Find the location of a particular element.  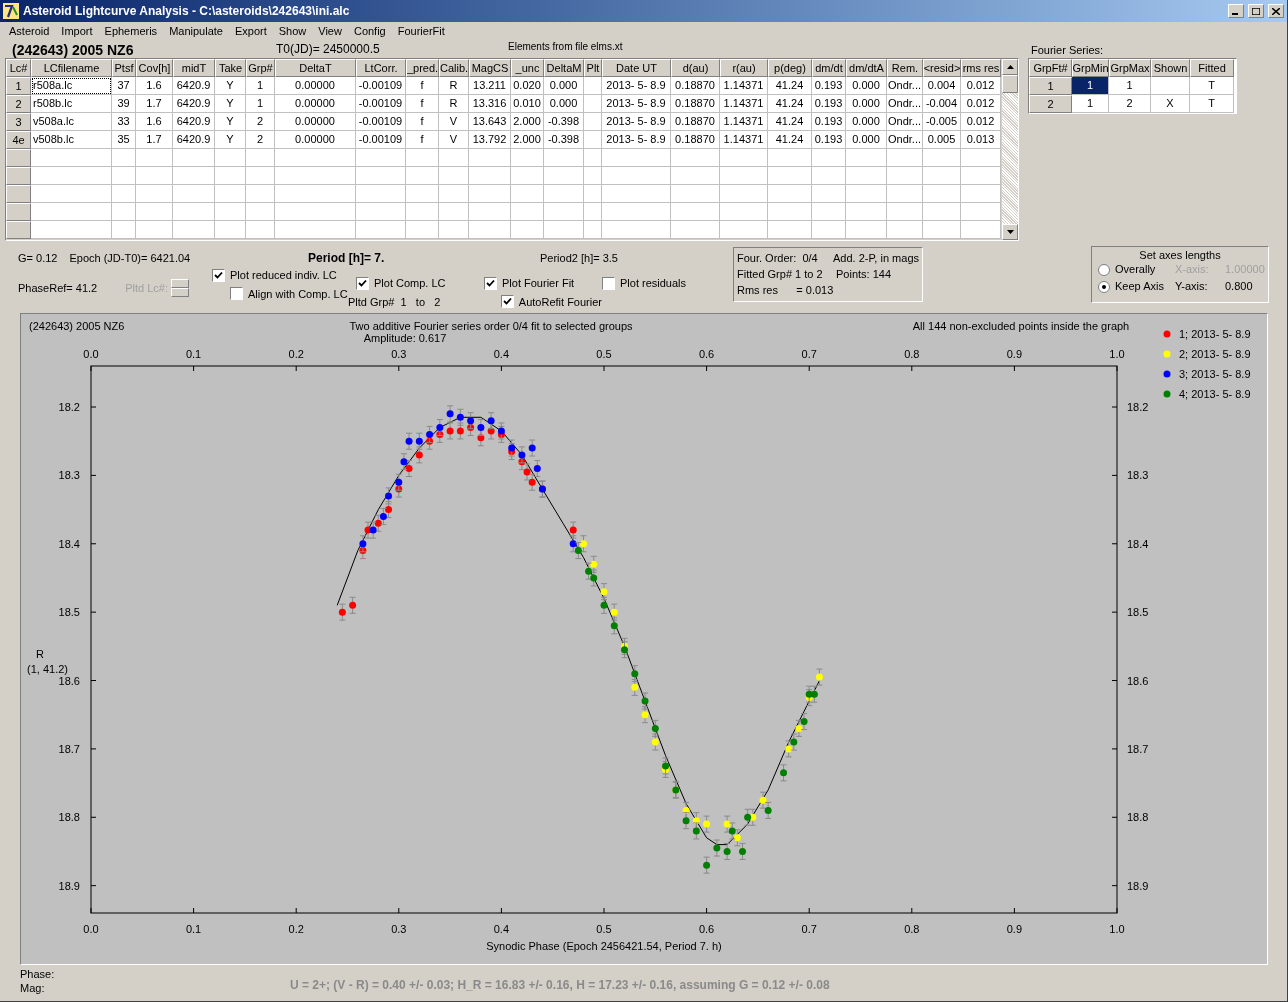

fit-info-text: Points: 144 is located at coordinates (864, 274).